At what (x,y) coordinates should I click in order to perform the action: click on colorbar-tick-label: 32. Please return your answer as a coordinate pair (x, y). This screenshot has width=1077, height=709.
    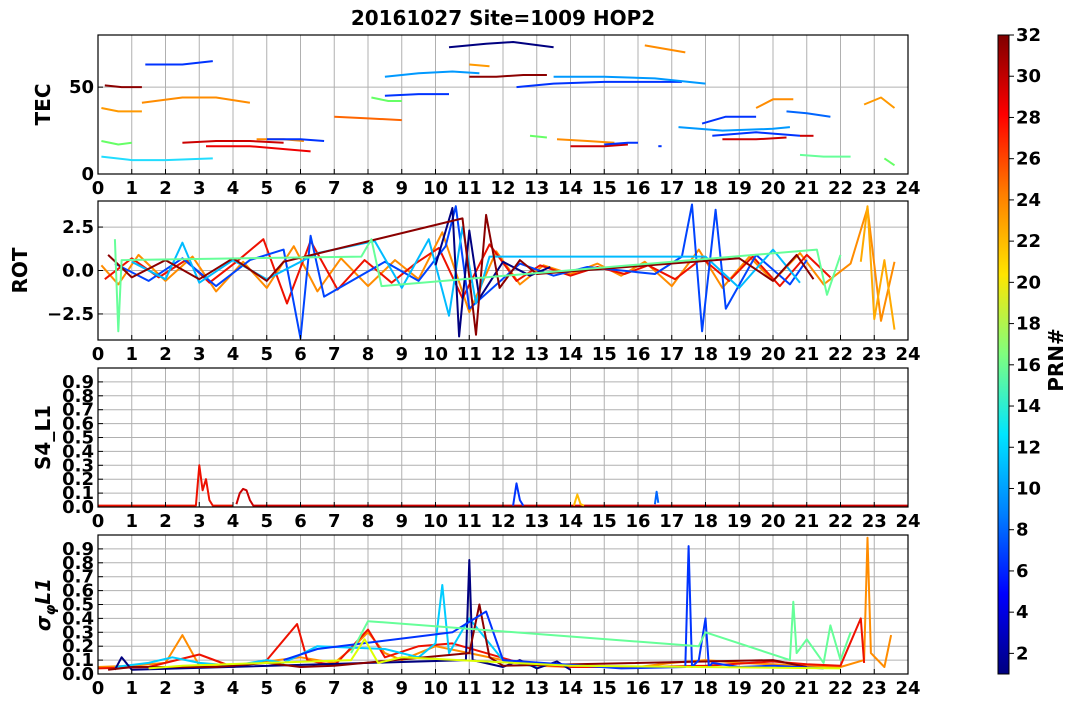
    Looking at the image, I should click on (1028, 35).